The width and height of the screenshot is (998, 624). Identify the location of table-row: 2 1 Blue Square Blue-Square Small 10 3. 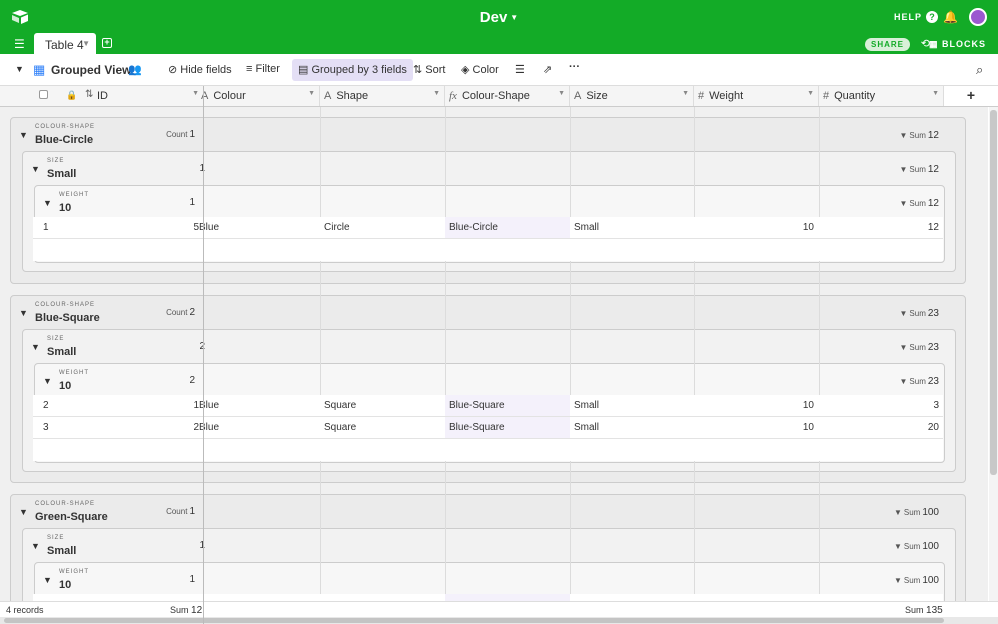
(488, 406).